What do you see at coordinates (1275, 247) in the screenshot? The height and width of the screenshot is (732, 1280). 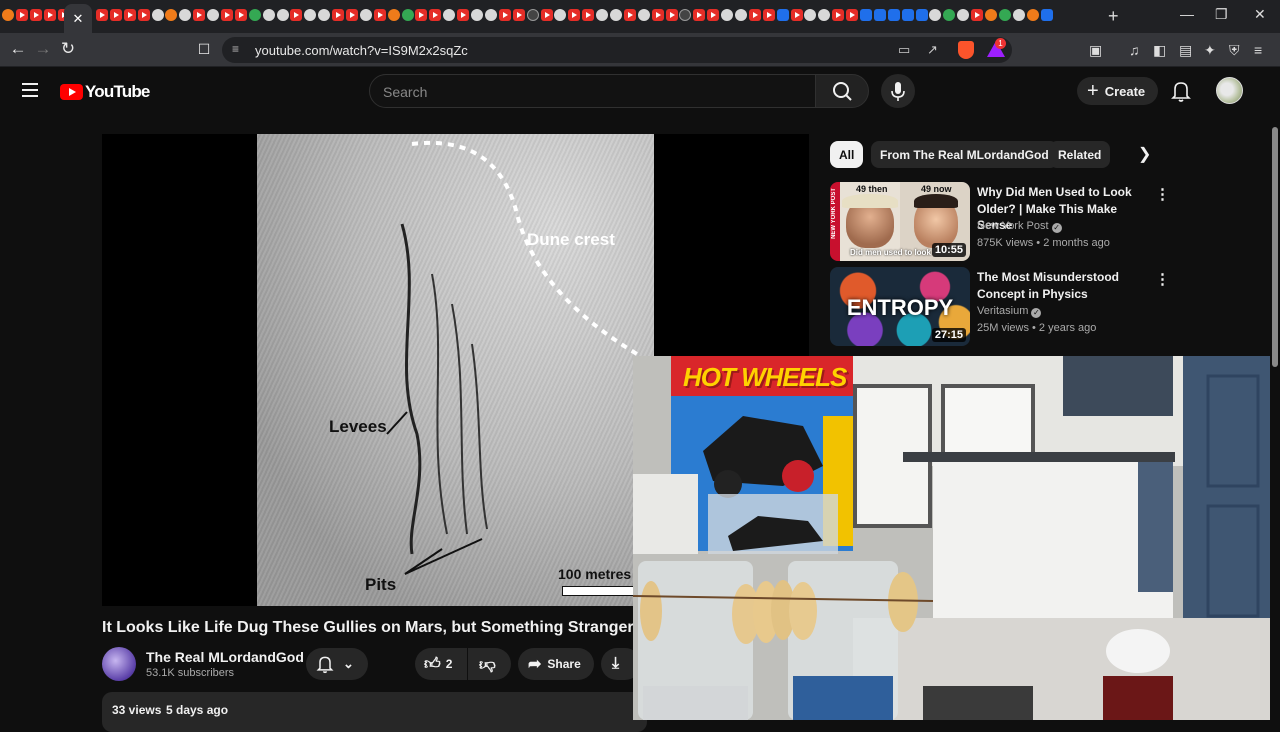 I see `scrollbar-thumb` at bounding box center [1275, 247].